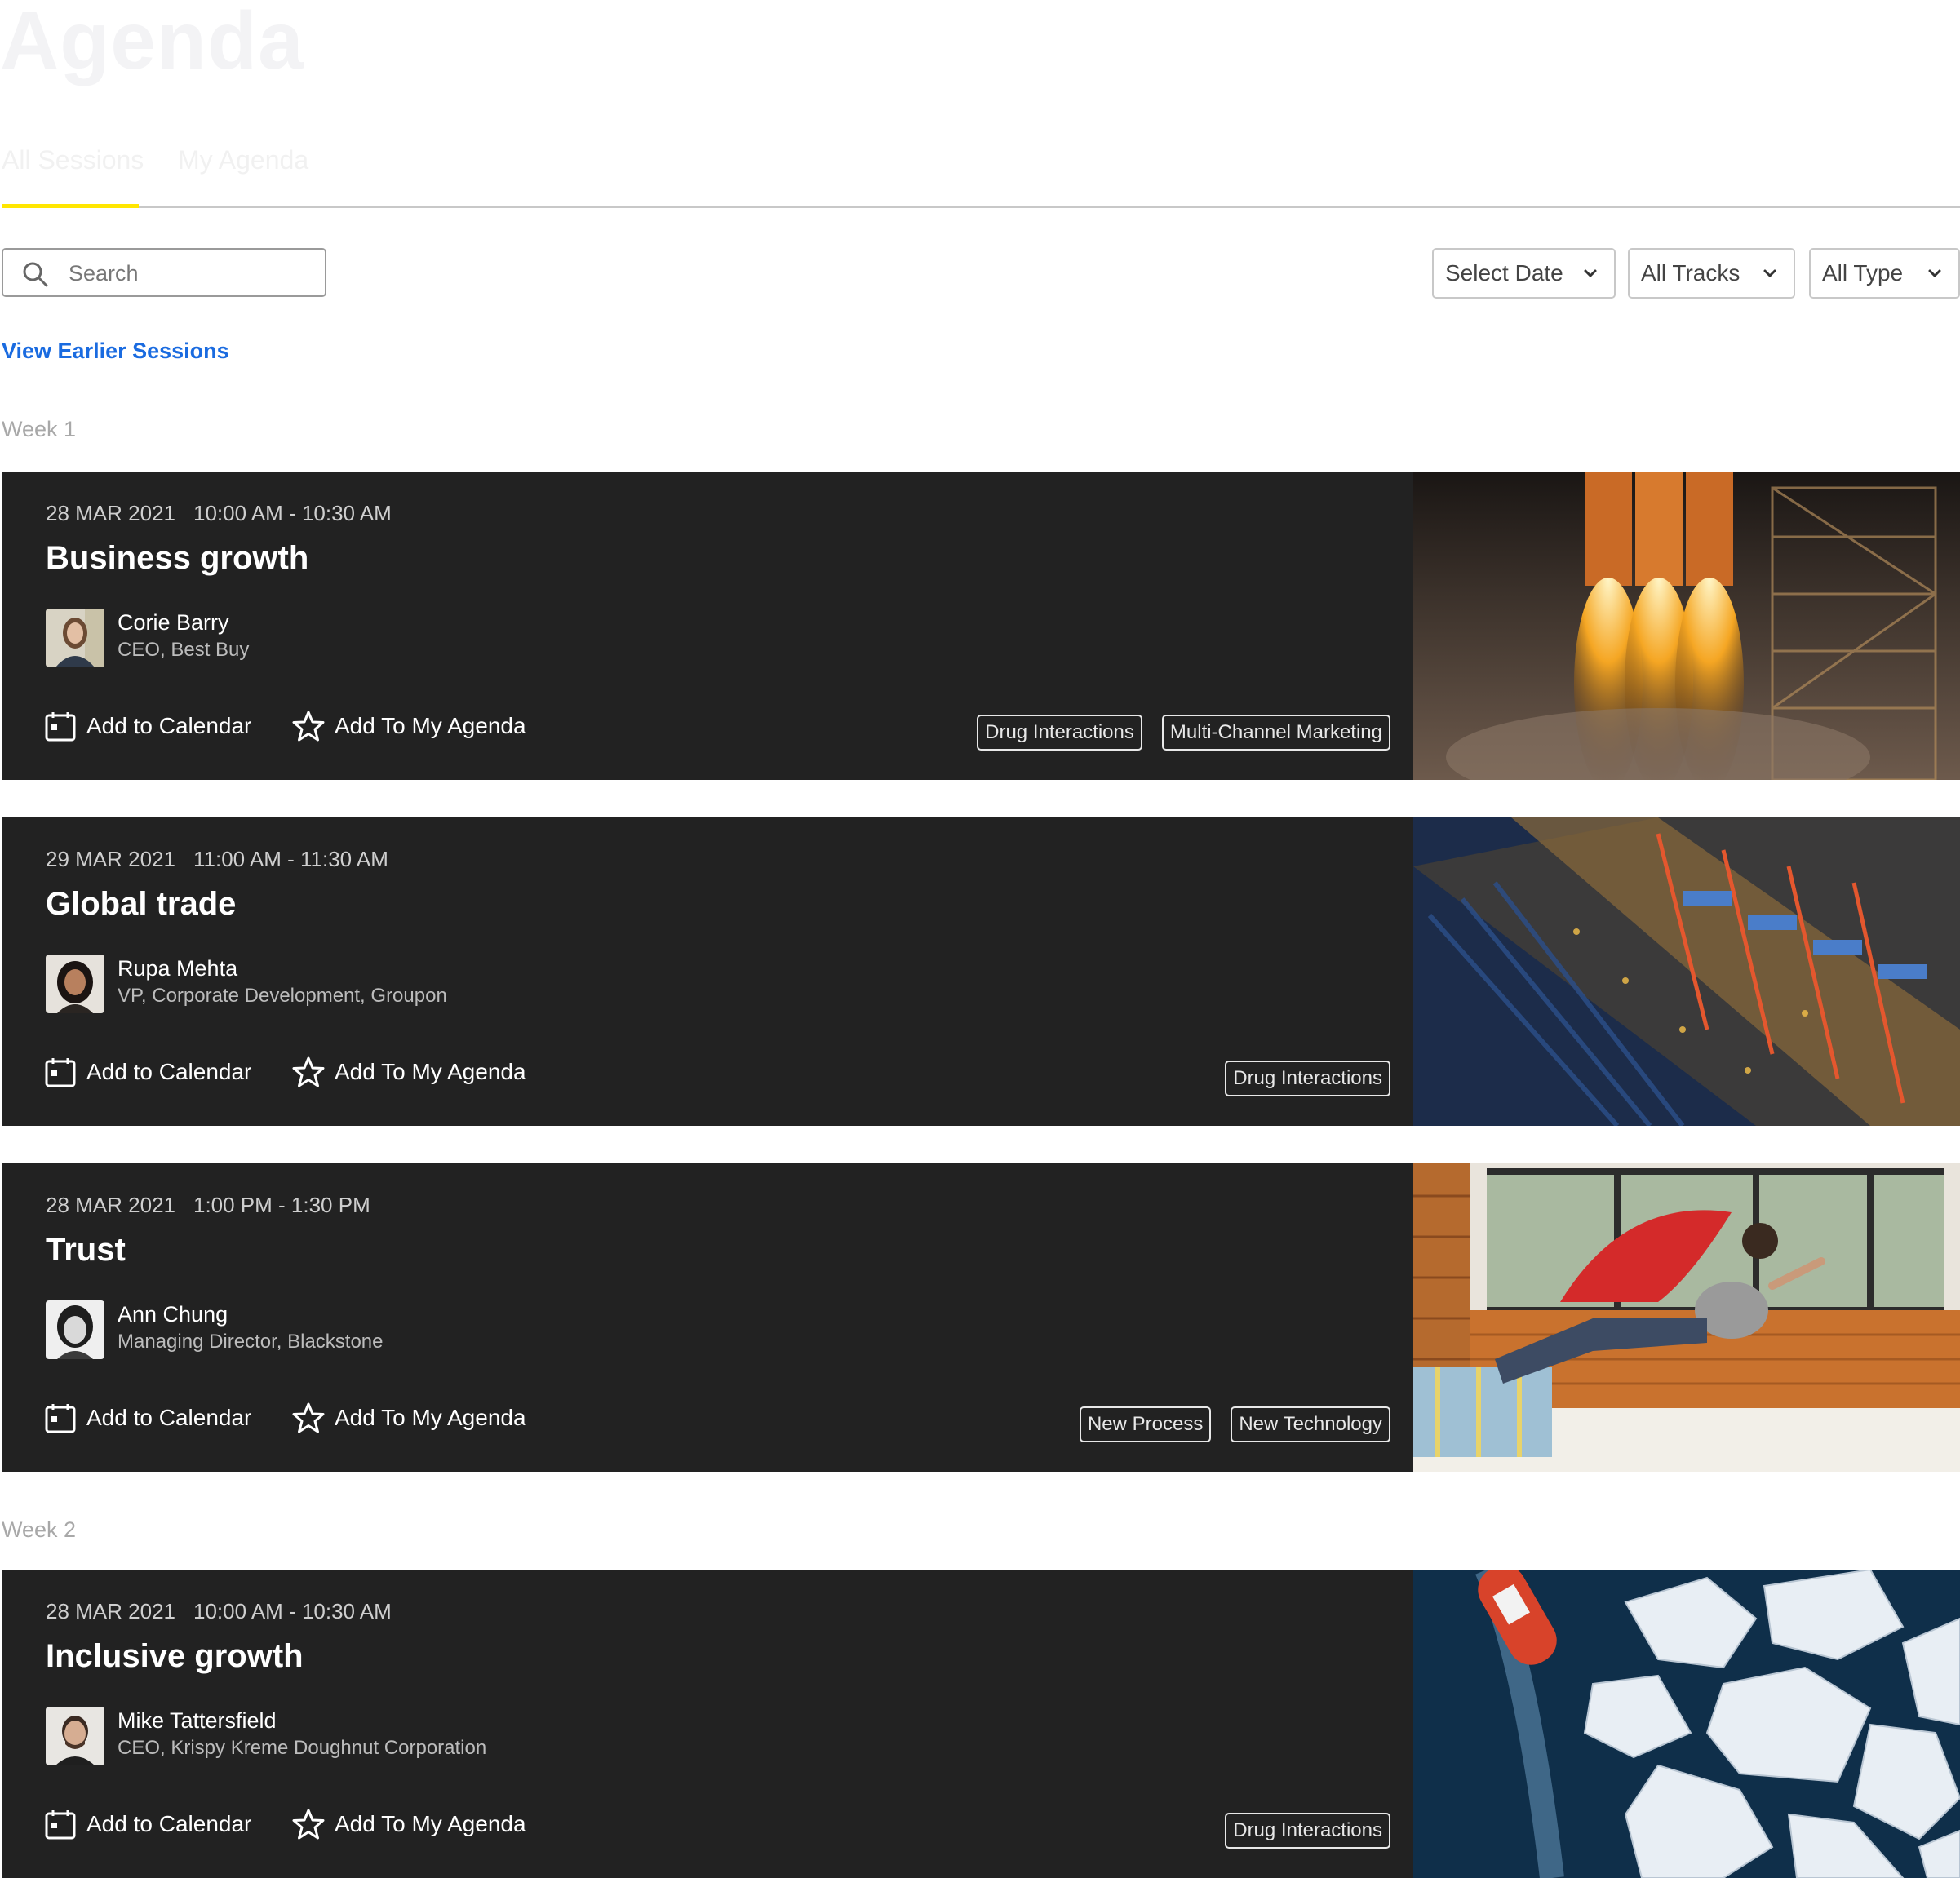 The width and height of the screenshot is (1960, 1878). Describe the element at coordinates (302, 1748) in the screenshot. I see `speaker-role: CEO, Krispy Kreme Doughnut Corporation` at that location.